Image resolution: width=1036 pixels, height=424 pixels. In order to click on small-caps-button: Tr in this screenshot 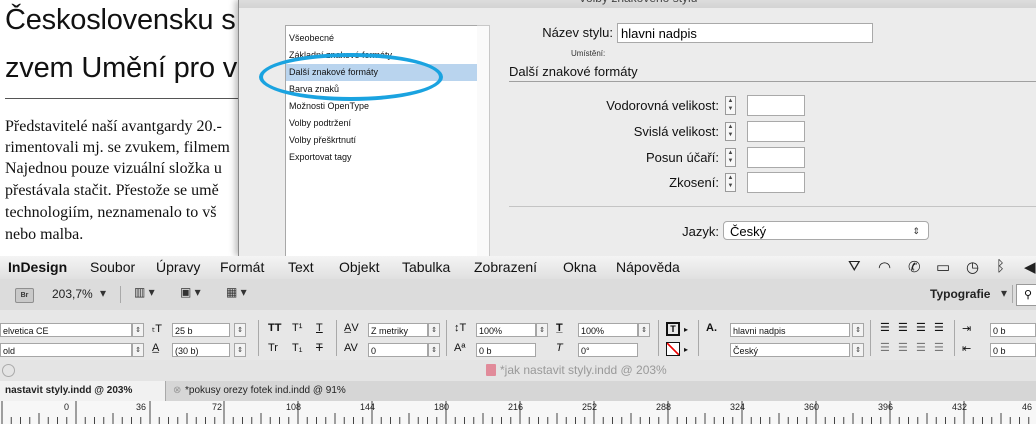, I will do `click(273, 348)`.